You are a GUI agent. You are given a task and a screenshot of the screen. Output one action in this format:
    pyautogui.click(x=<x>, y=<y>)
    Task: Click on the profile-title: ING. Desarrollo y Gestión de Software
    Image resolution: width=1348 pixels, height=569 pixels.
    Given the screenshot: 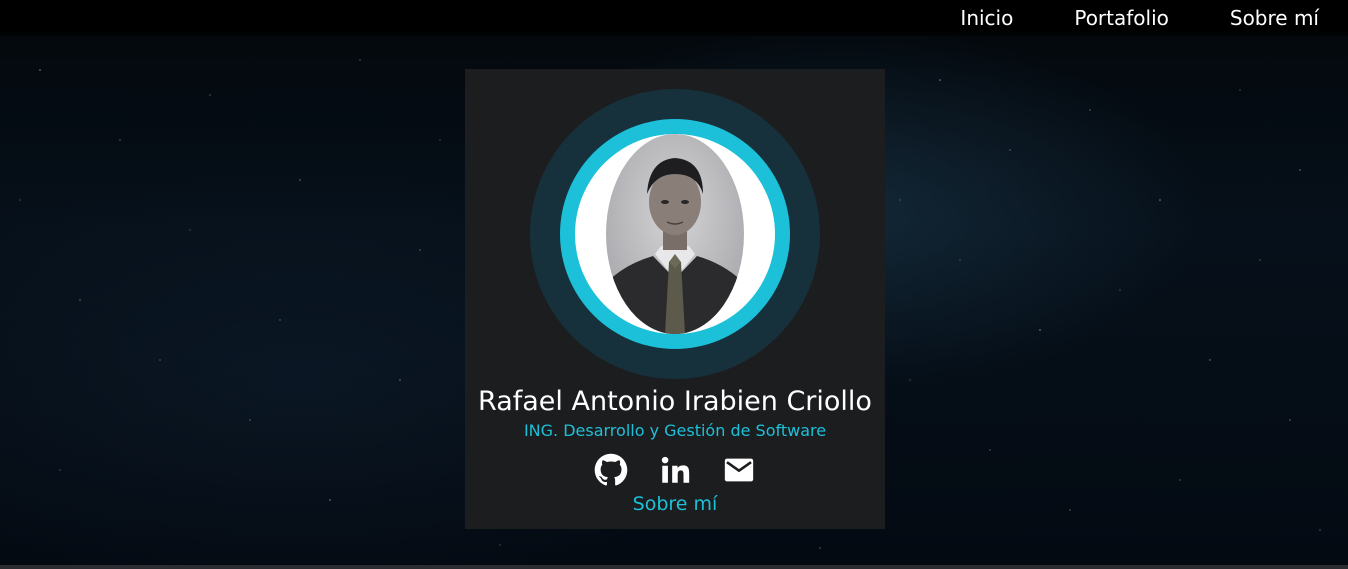 What is the action you would take?
    pyautogui.click(x=675, y=430)
    